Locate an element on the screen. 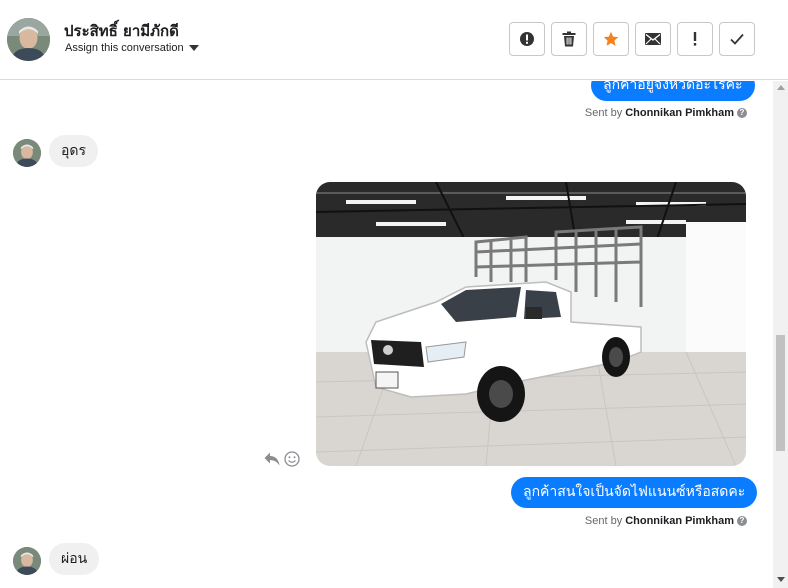 The width and height of the screenshot is (788, 588). thread-scrollbar is located at coordinates (780, 334).